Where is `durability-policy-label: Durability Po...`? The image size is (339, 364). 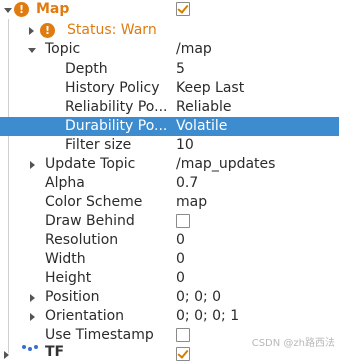 durability-policy-label: Durability Po... is located at coordinates (116, 126).